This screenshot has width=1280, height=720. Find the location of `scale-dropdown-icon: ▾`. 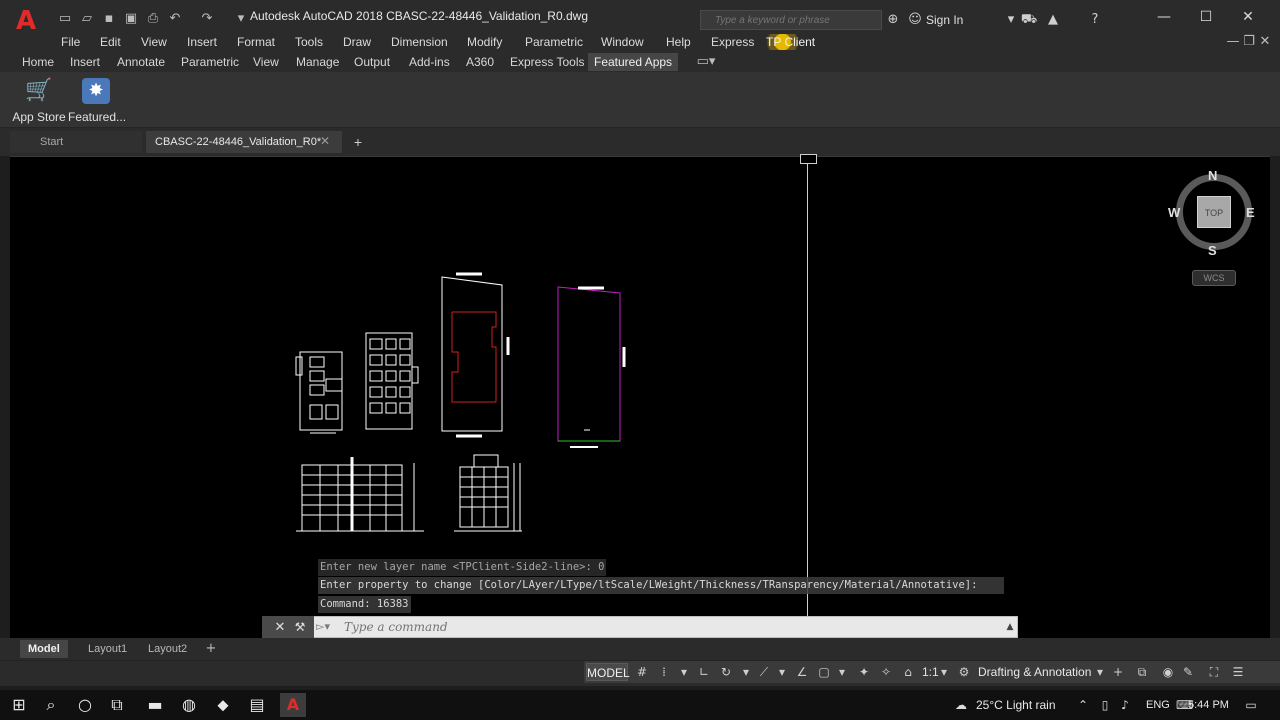

scale-dropdown-icon: ▾ is located at coordinates (944, 672).